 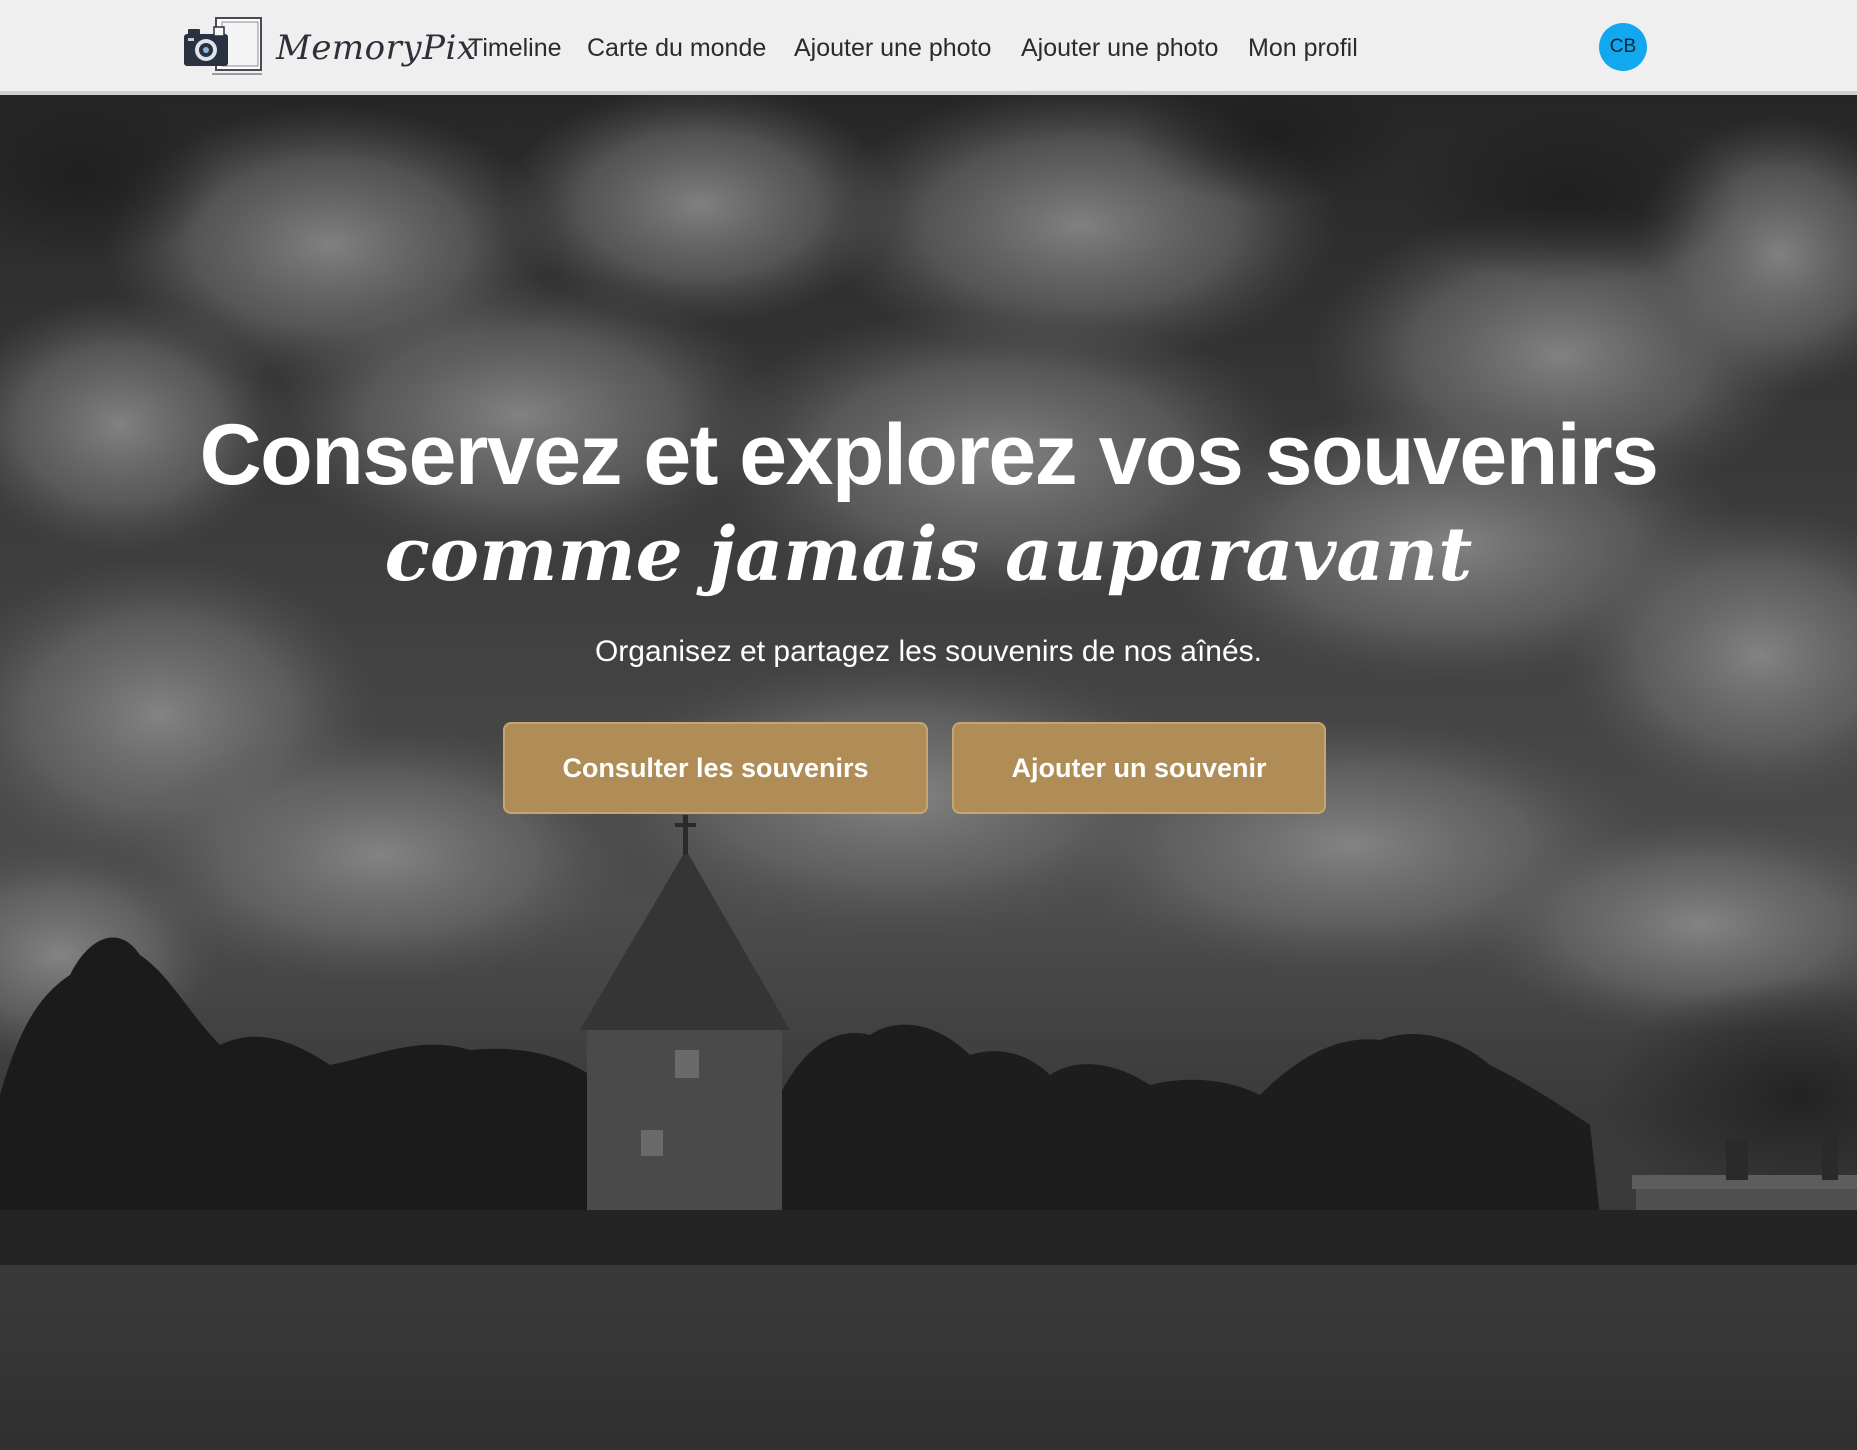 I want to click on hero-title: Conservez et explorez vos souvenirs, so click(x=929, y=455).